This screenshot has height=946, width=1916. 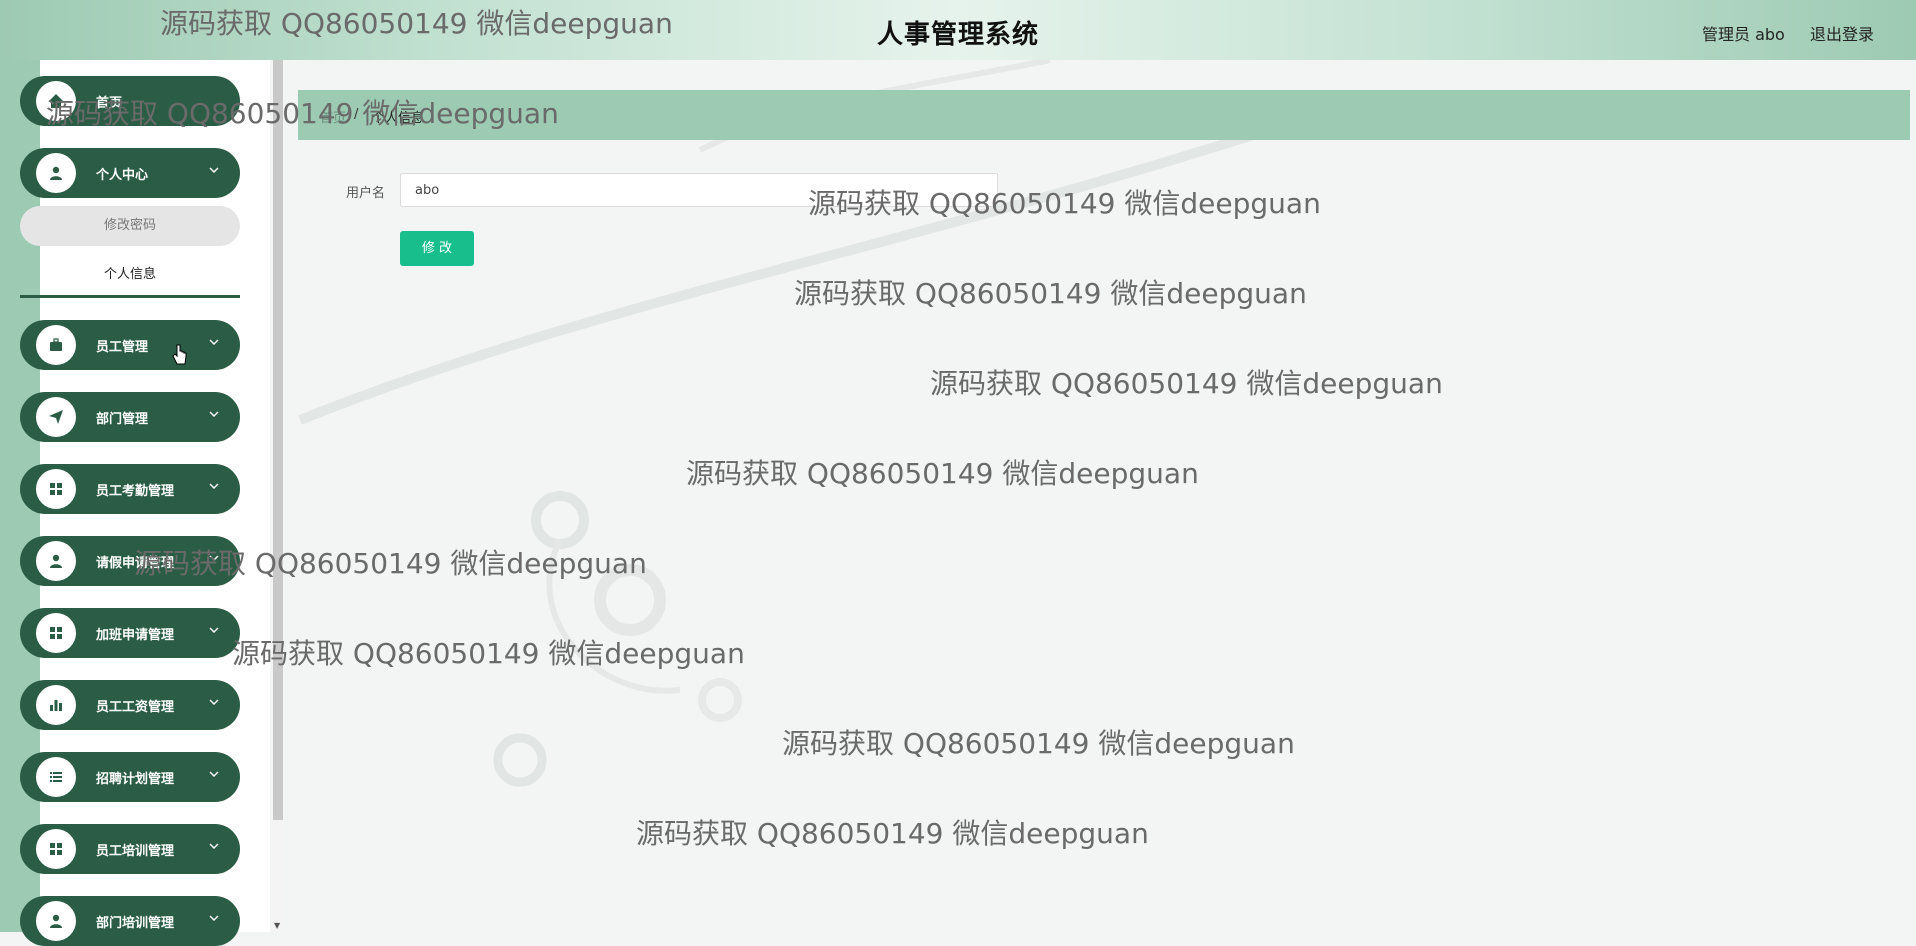 I want to click on briefcase-icon, so click(x=56, y=345).